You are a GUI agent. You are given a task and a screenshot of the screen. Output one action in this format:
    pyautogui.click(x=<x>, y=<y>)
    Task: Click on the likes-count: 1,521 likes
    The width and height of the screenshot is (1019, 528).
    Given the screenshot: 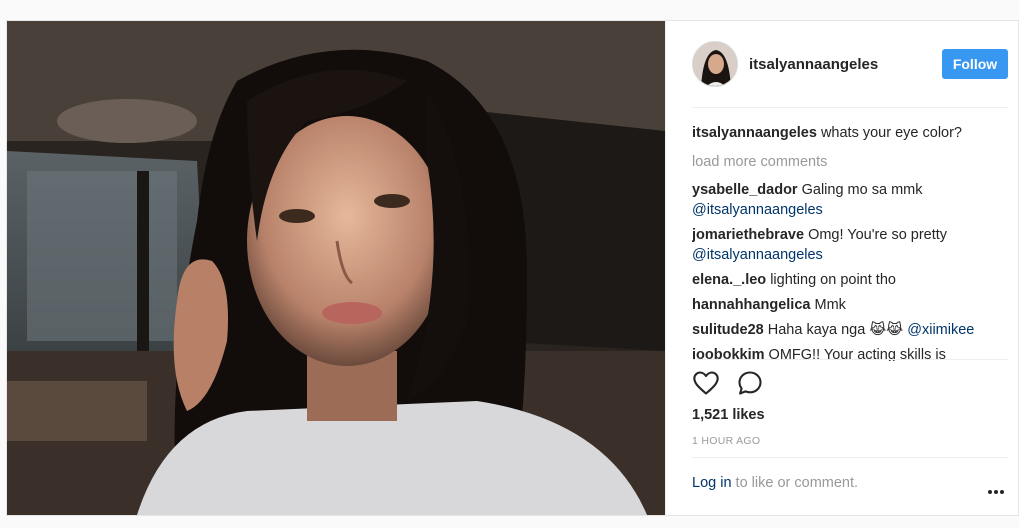 What is the action you would take?
    pyautogui.click(x=728, y=415)
    